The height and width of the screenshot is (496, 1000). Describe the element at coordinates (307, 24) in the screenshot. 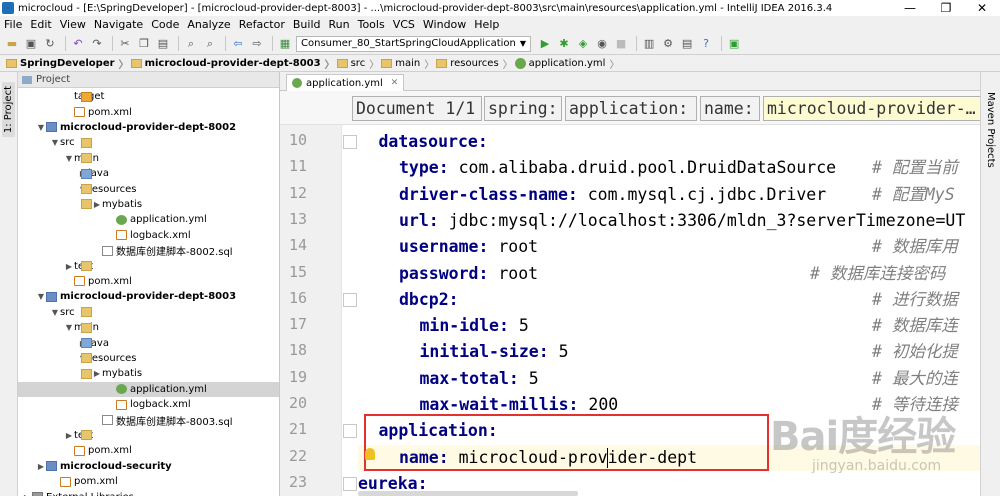

I see `menu-build: Build` at that location.